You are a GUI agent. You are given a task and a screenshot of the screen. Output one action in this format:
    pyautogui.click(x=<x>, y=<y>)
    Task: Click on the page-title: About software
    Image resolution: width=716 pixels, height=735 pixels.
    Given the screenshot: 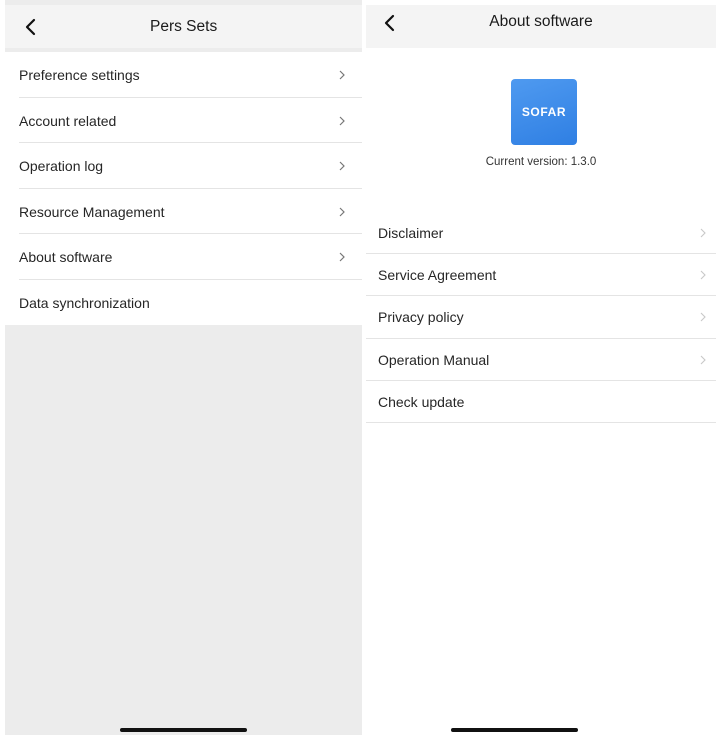 What is the action you would take?
    pyautogui.click(x=541, y=21)
    